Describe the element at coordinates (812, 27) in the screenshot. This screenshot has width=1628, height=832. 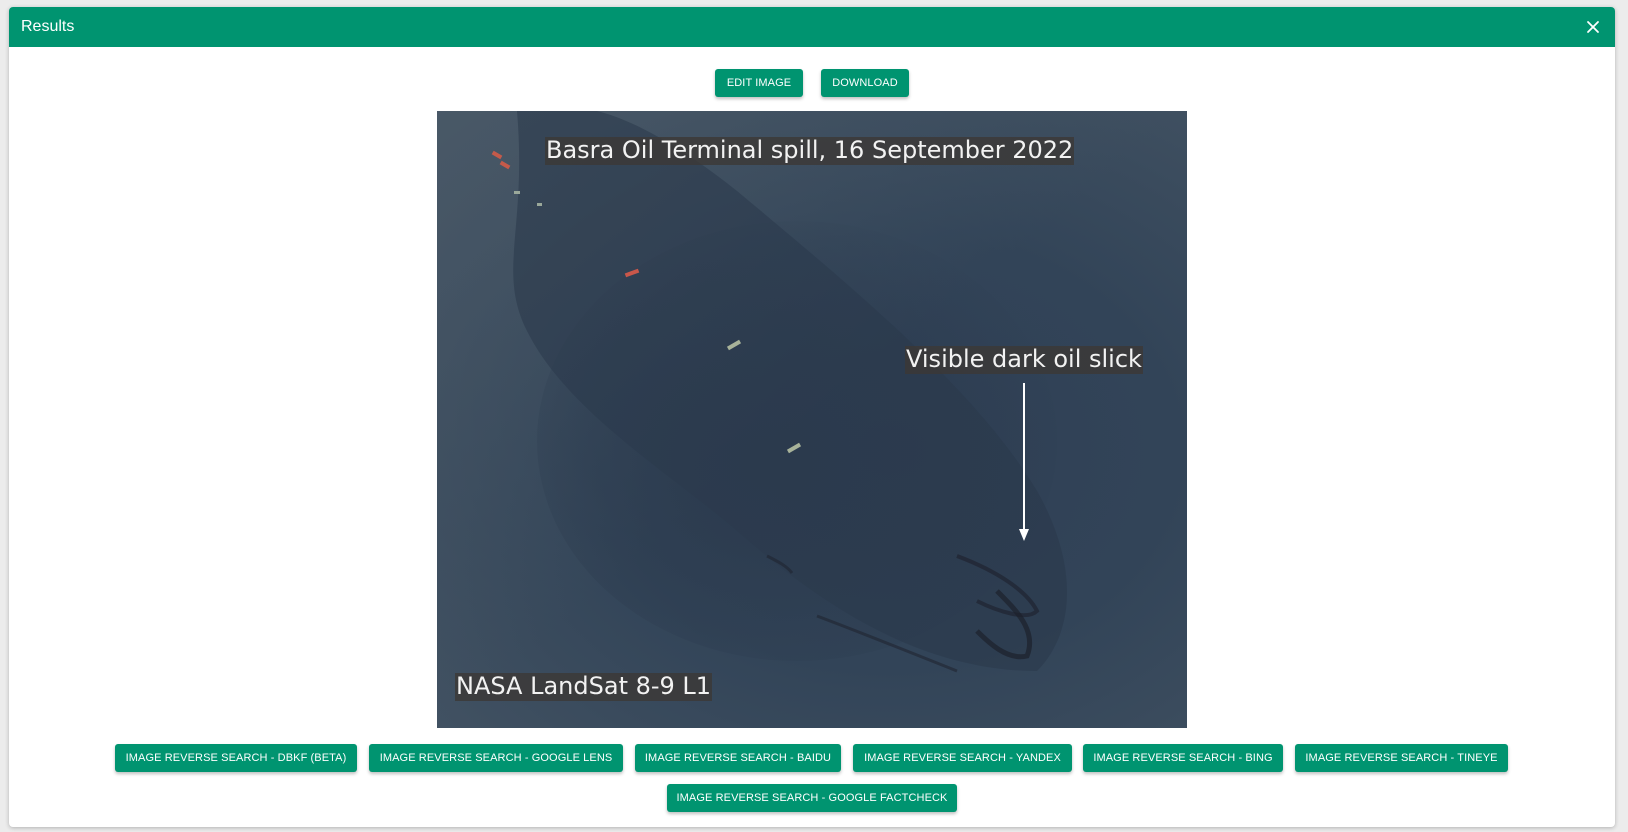
I see `dialog-header: Results` at that location.